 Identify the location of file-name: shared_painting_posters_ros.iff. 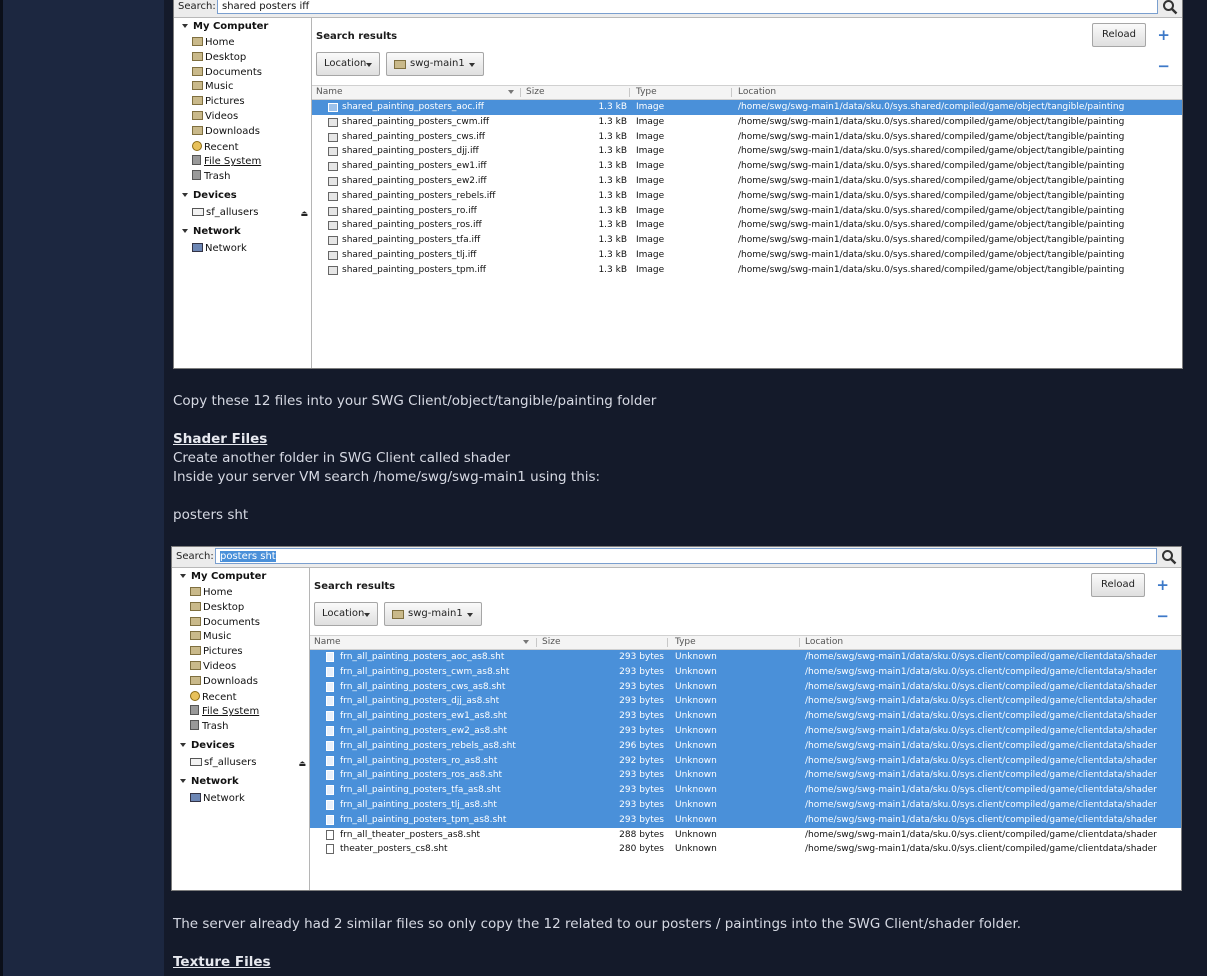
(412, 225).